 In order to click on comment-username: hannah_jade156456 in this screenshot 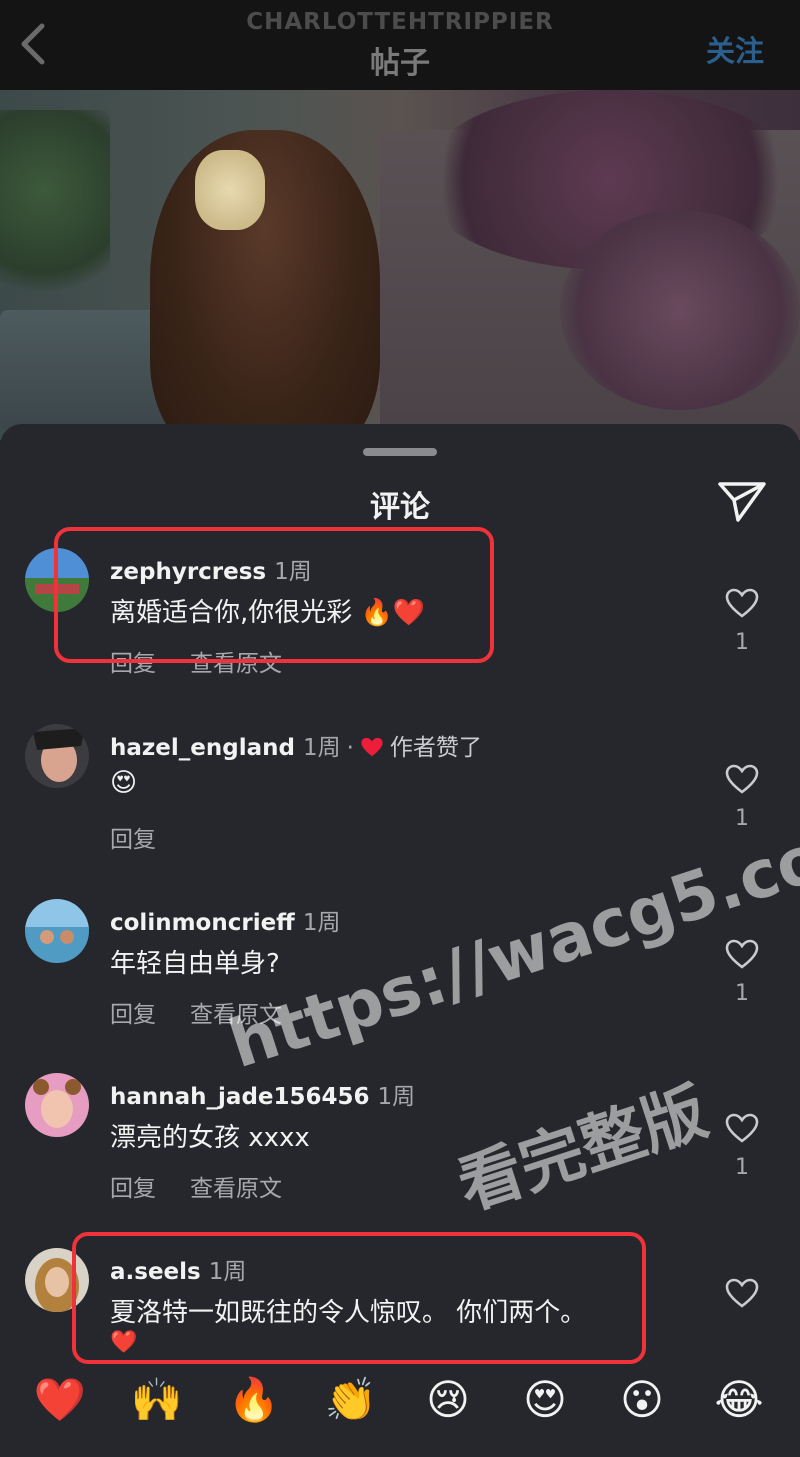, I will do `click(240, 1097)`.